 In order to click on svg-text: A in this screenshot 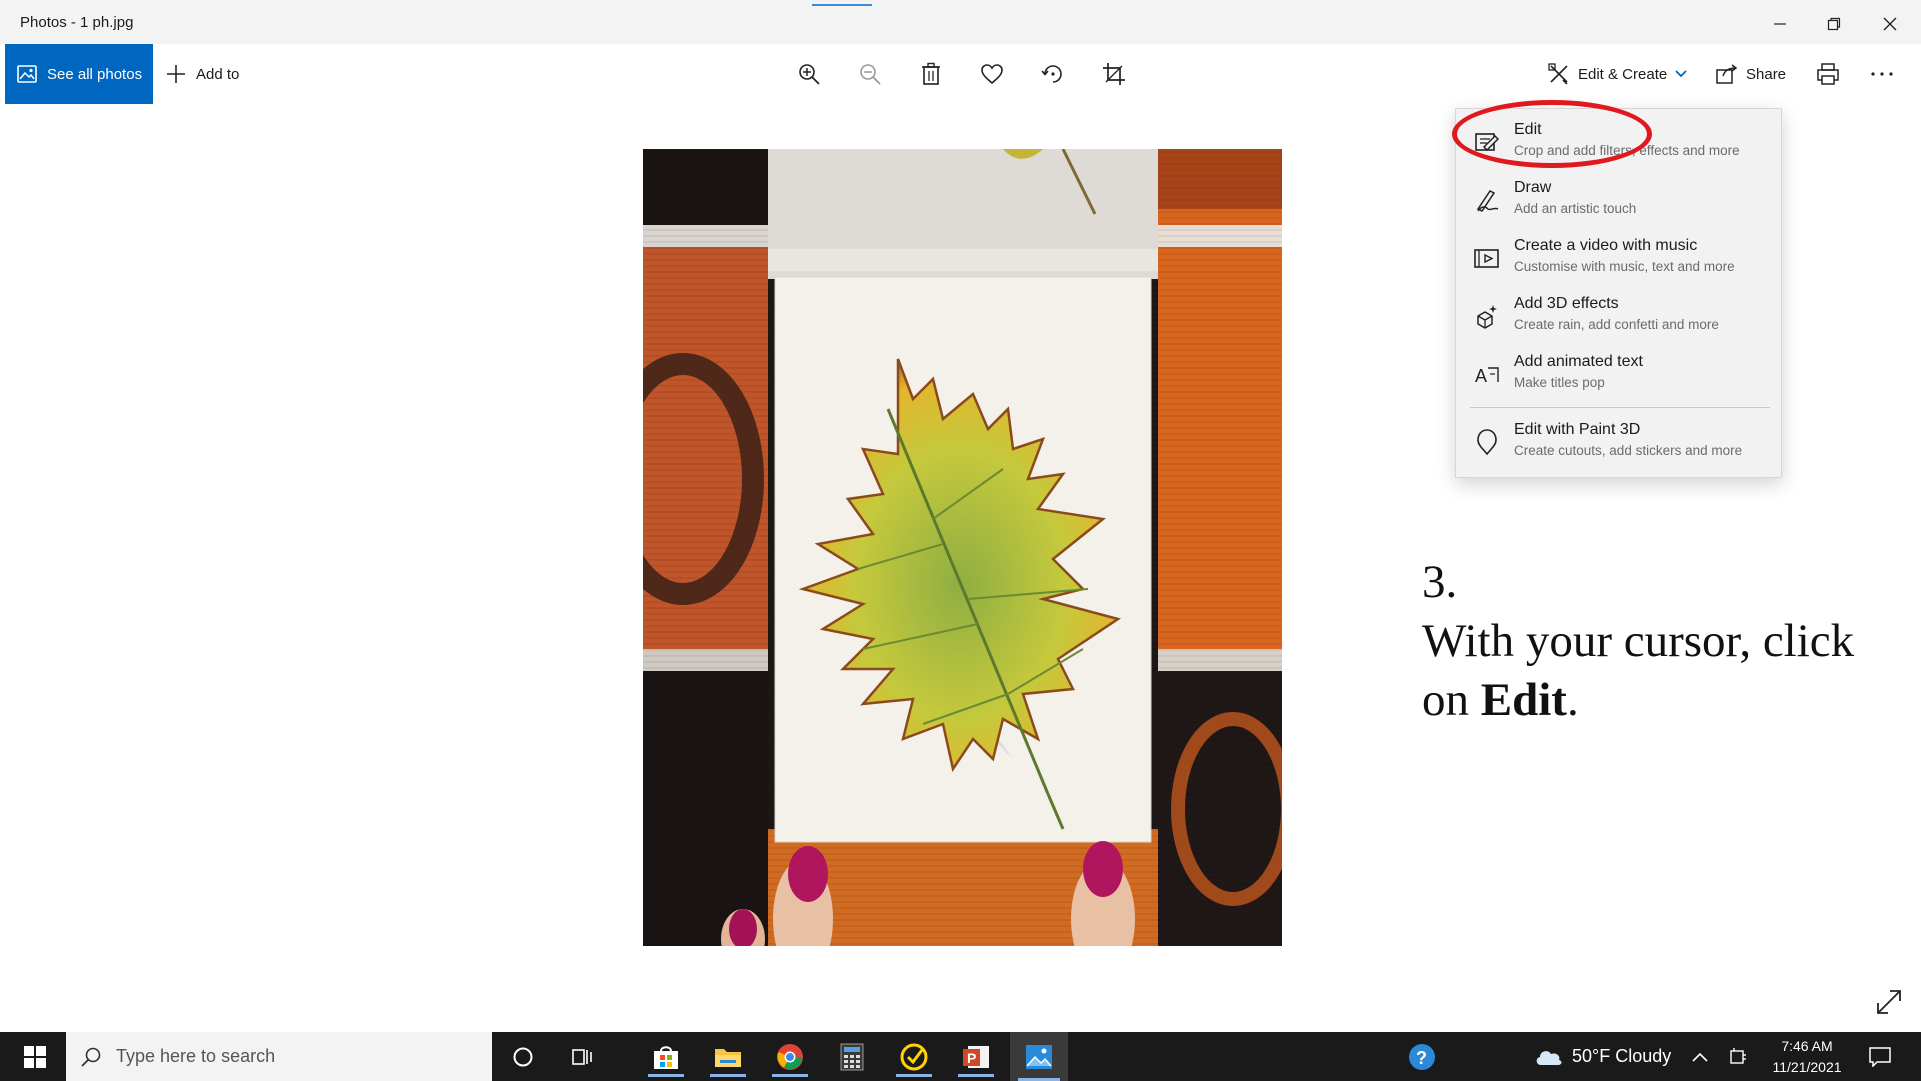, I will do `click(1481, 376)`.